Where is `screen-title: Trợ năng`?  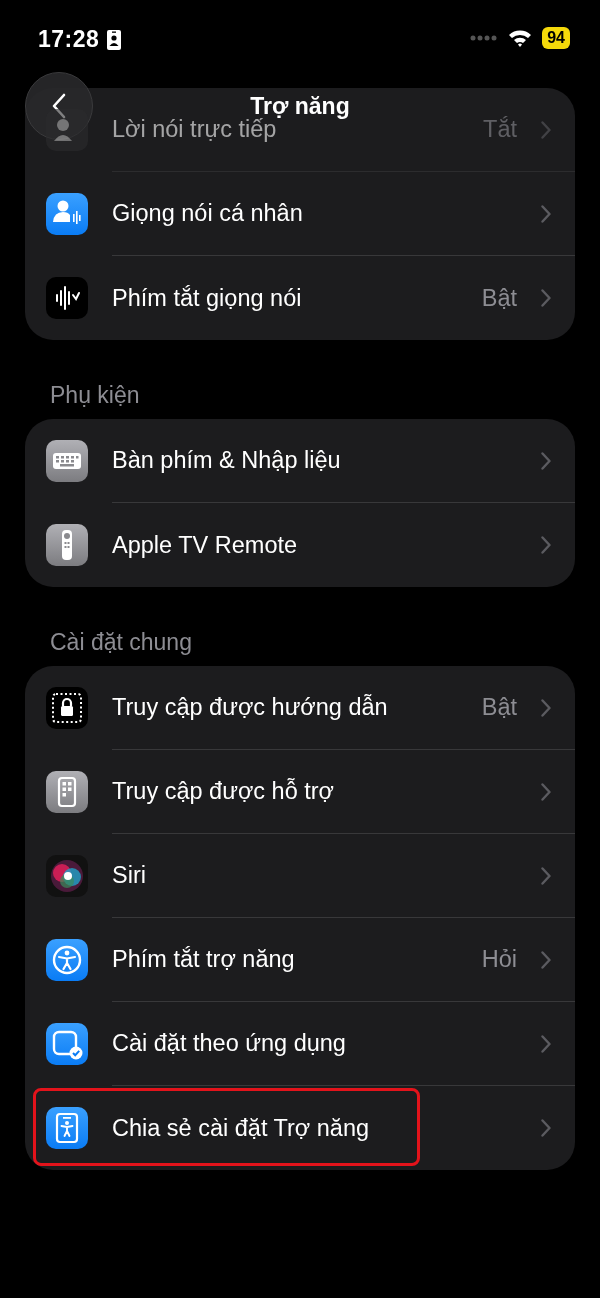
screen-title: Trợ năng is located at coordinates (300, 105).